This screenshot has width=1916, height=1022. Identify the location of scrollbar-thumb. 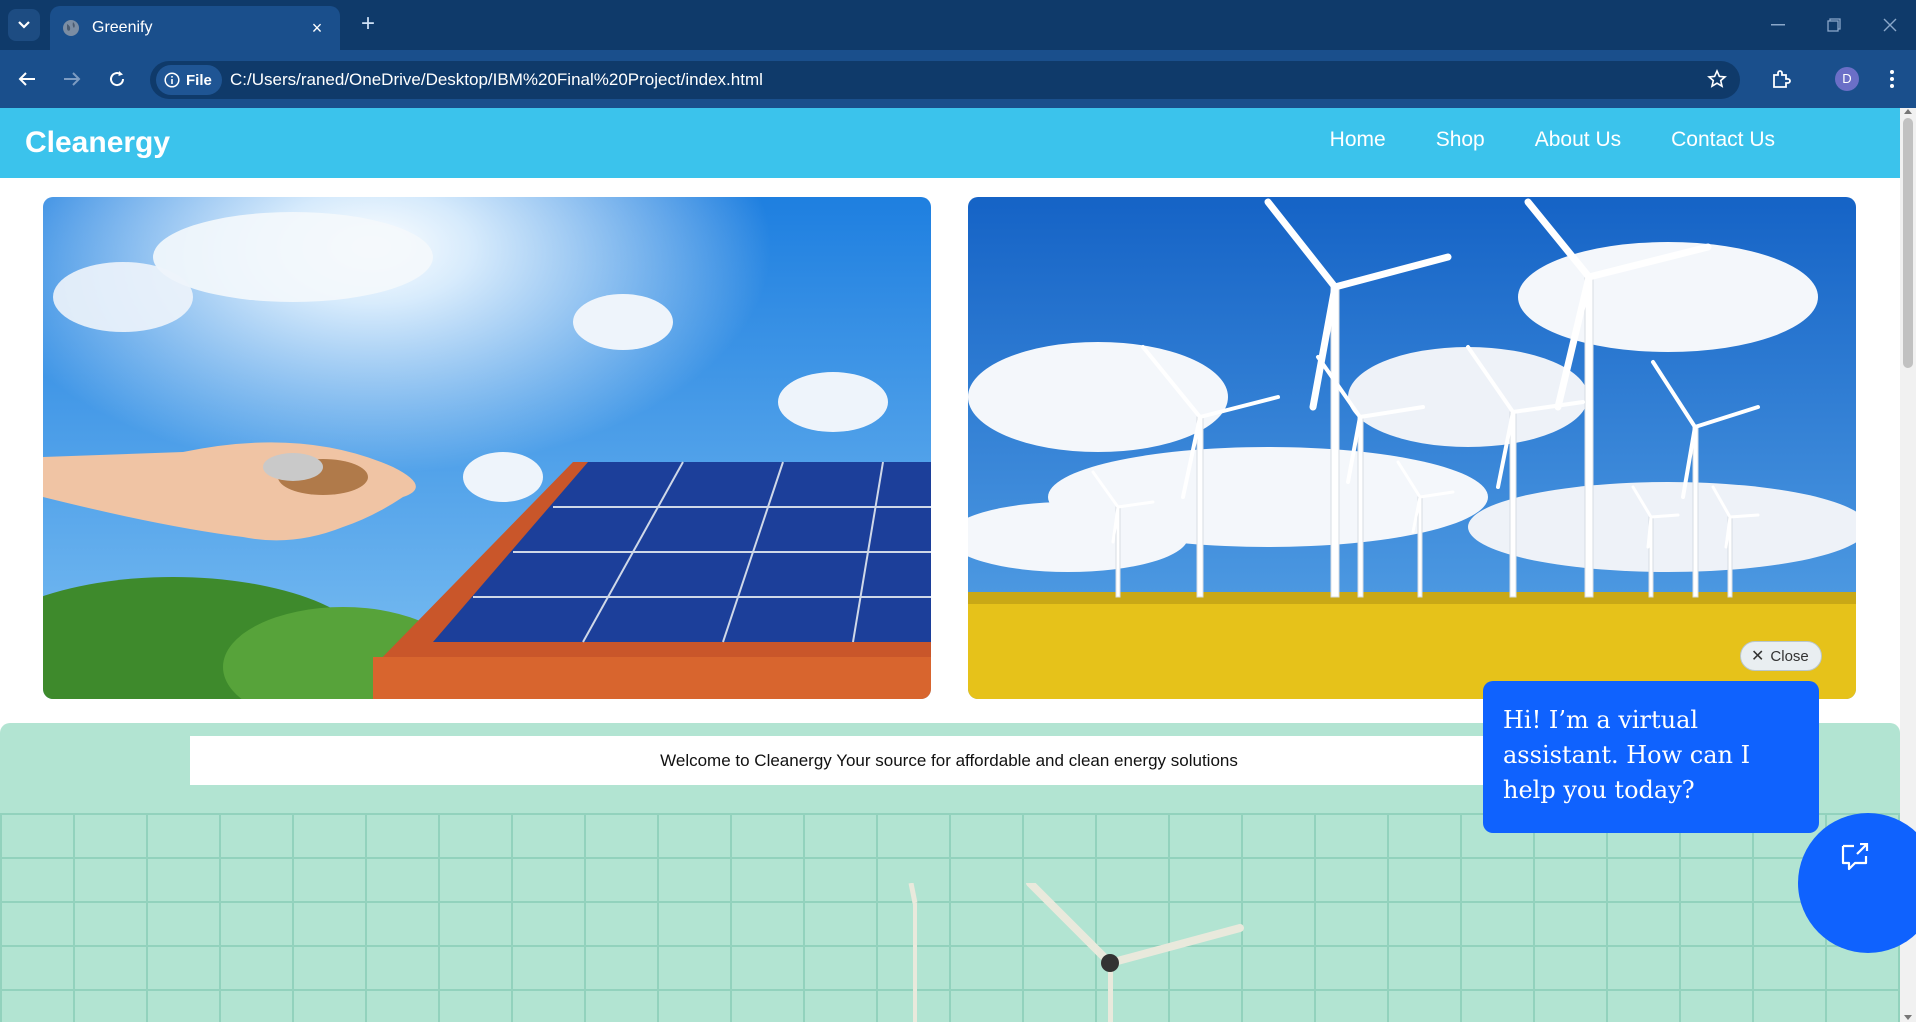
(1908, 243).